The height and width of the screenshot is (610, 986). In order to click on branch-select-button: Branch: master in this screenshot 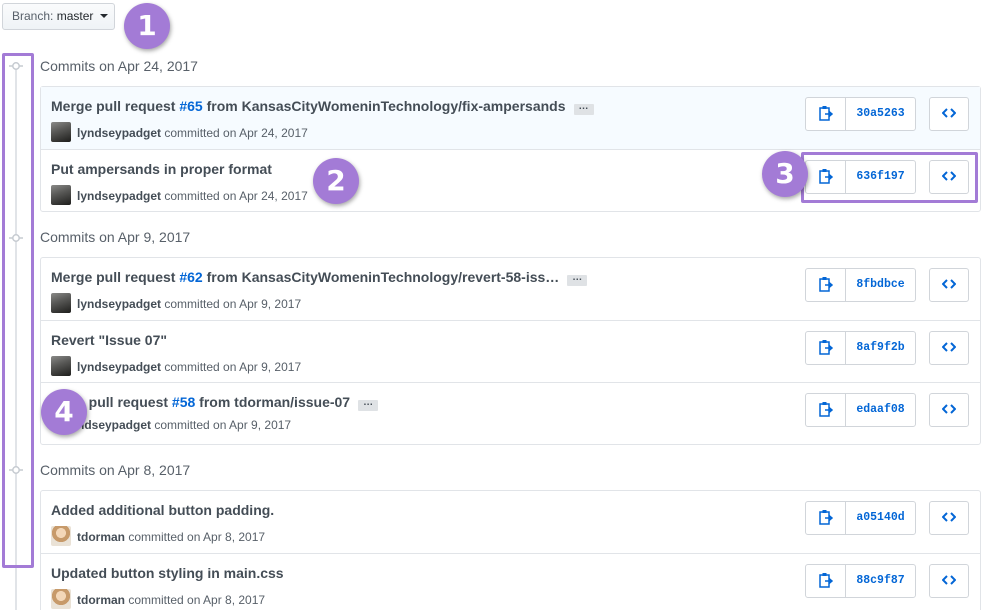, I will do `click(58, 16)`.